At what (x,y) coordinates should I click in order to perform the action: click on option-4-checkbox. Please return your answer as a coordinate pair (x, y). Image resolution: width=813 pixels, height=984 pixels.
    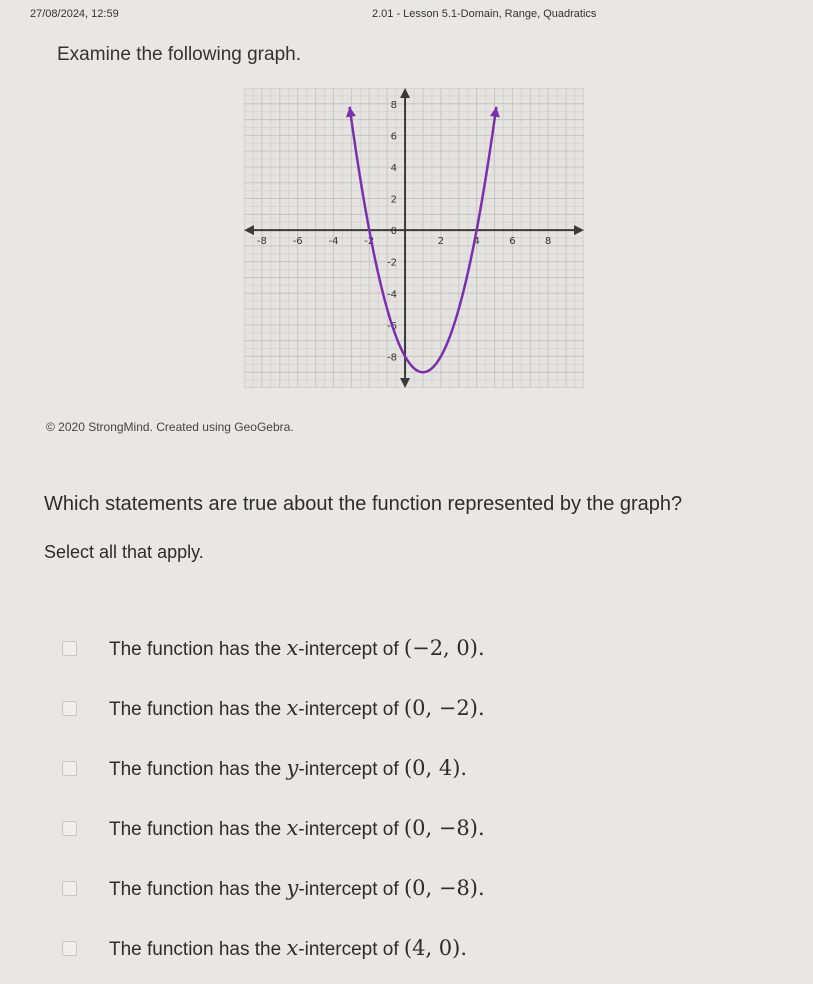
    Looking at the image, I should click on (69, 828).